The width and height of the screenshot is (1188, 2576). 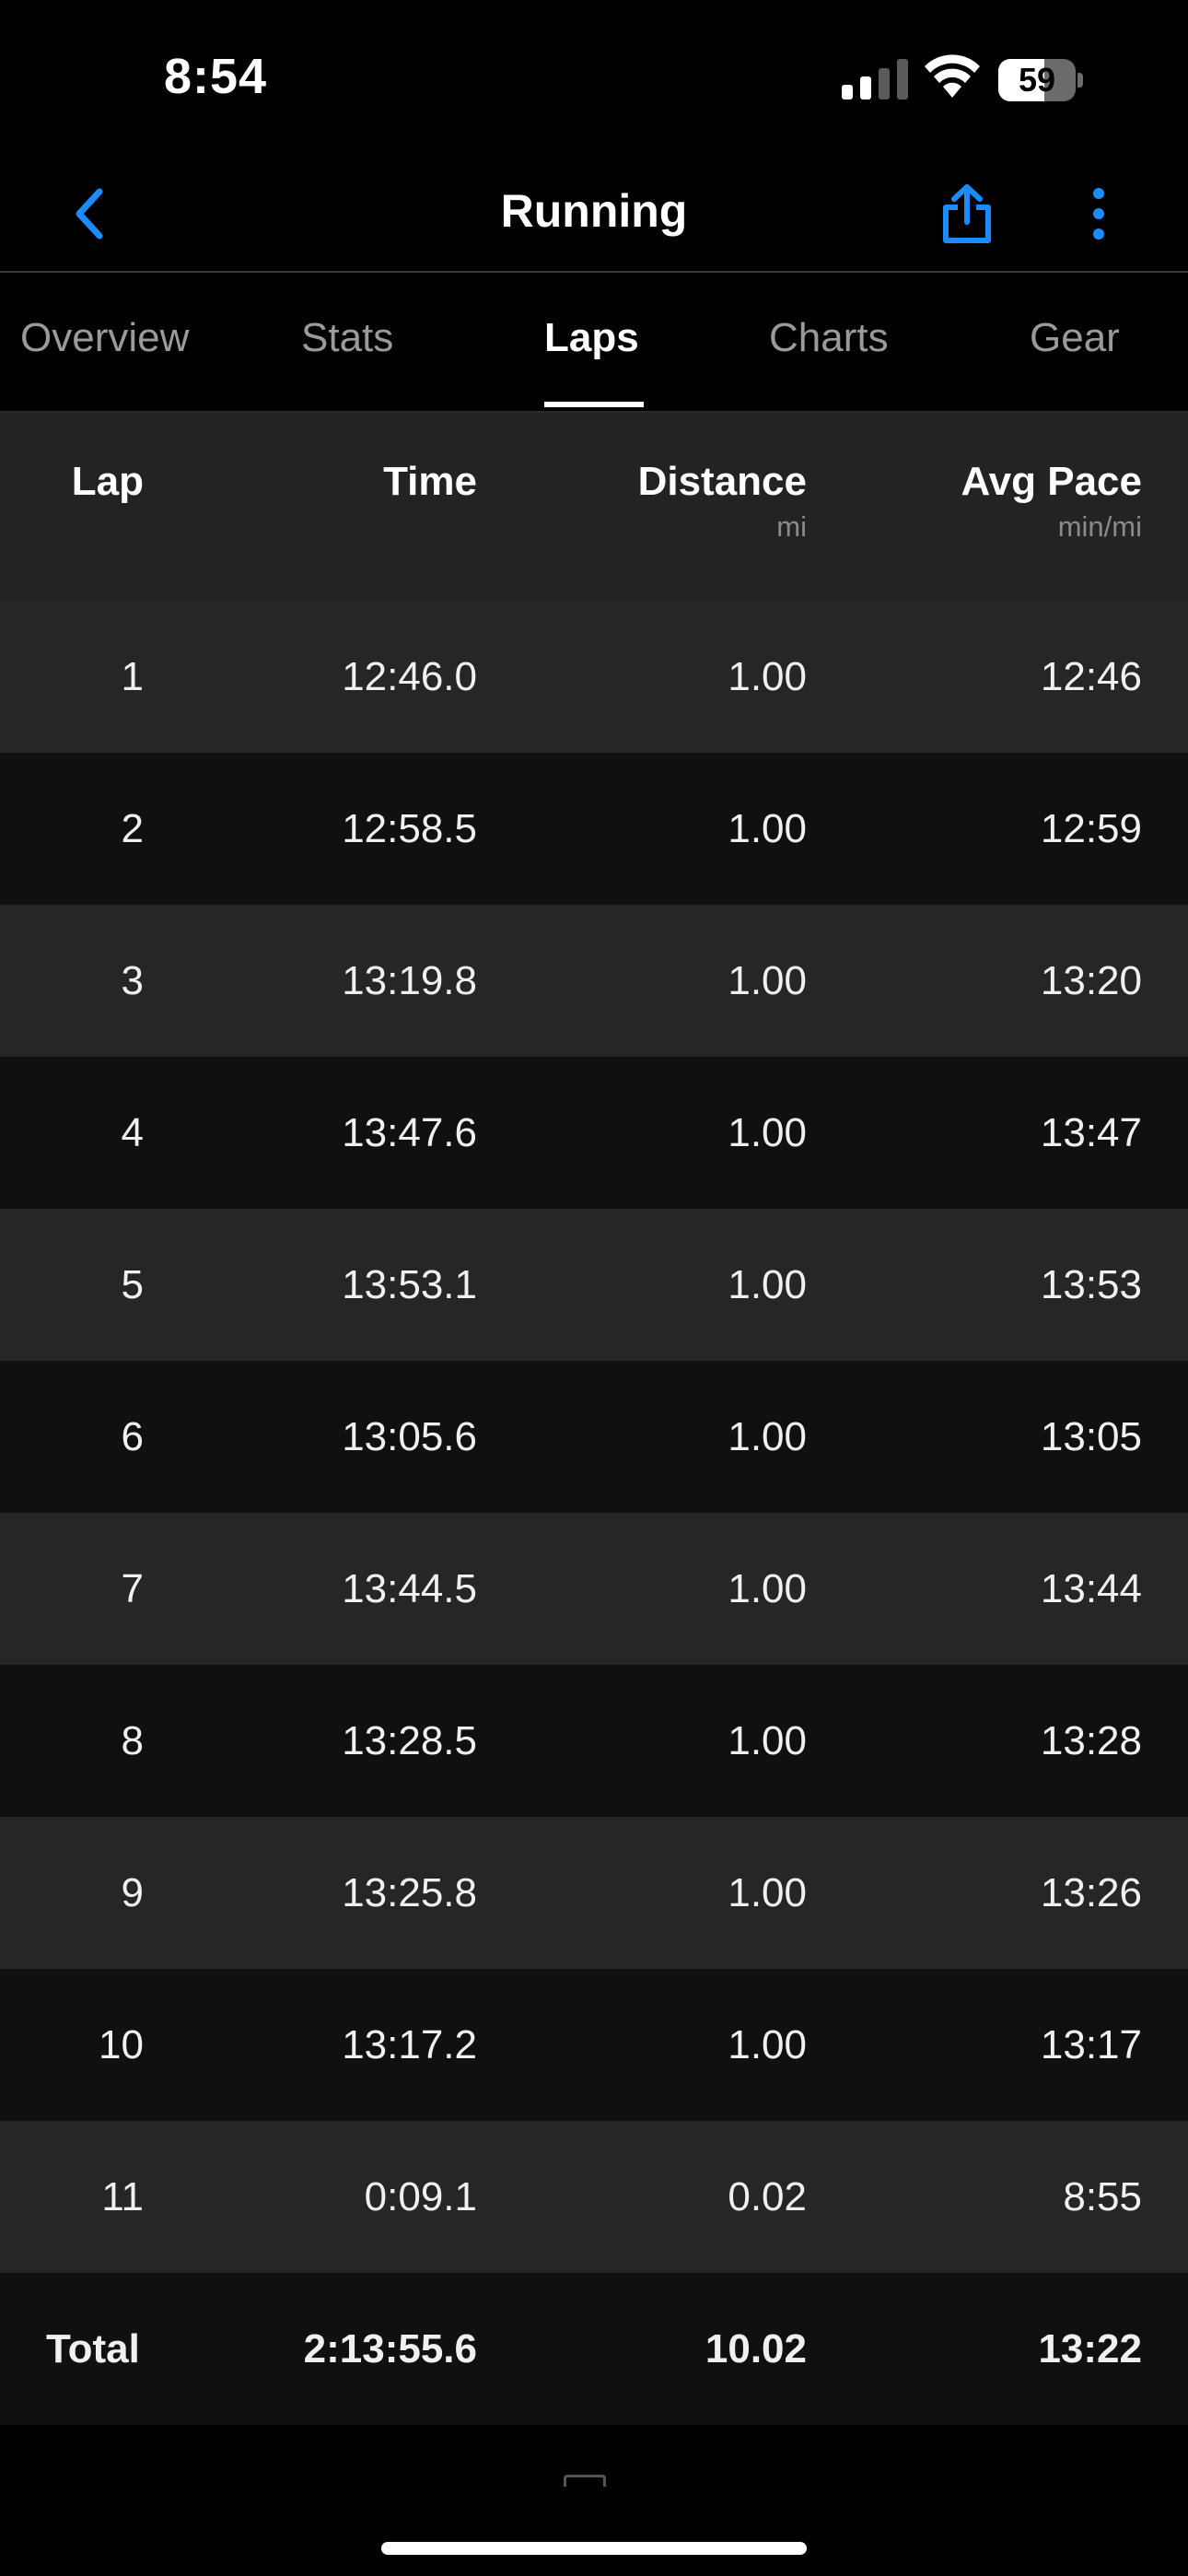 What do you see at coordinates (410, 1892) in the screenshot?
I see `lap-time: 13:25.8` at bounding box center [410, 1892].